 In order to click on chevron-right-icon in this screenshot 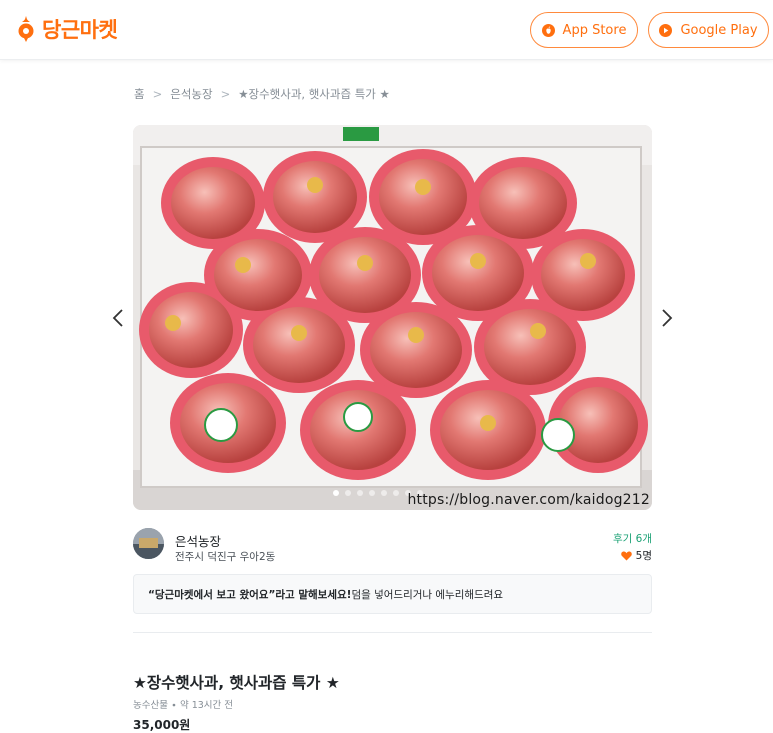, I will do `click(667, 318)`.